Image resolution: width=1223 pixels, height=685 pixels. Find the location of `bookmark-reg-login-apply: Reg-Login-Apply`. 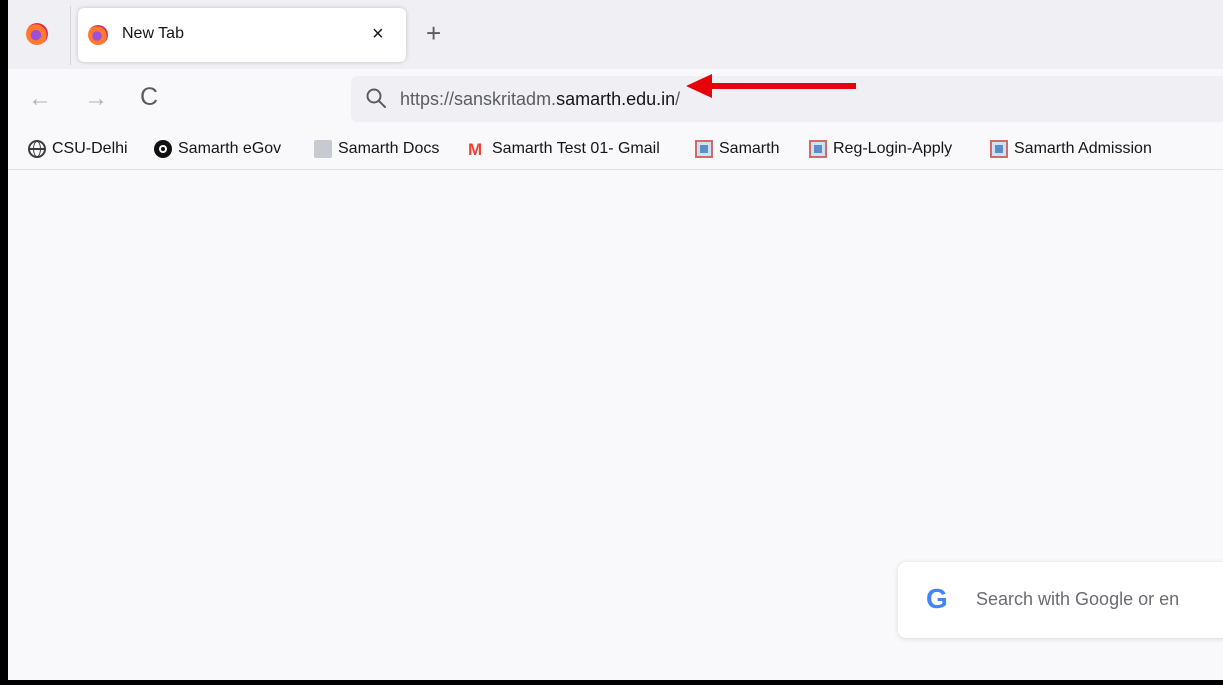

bookmark-reg-login-apply: Reg-Login-Apply is located at coordinates (880, 149).